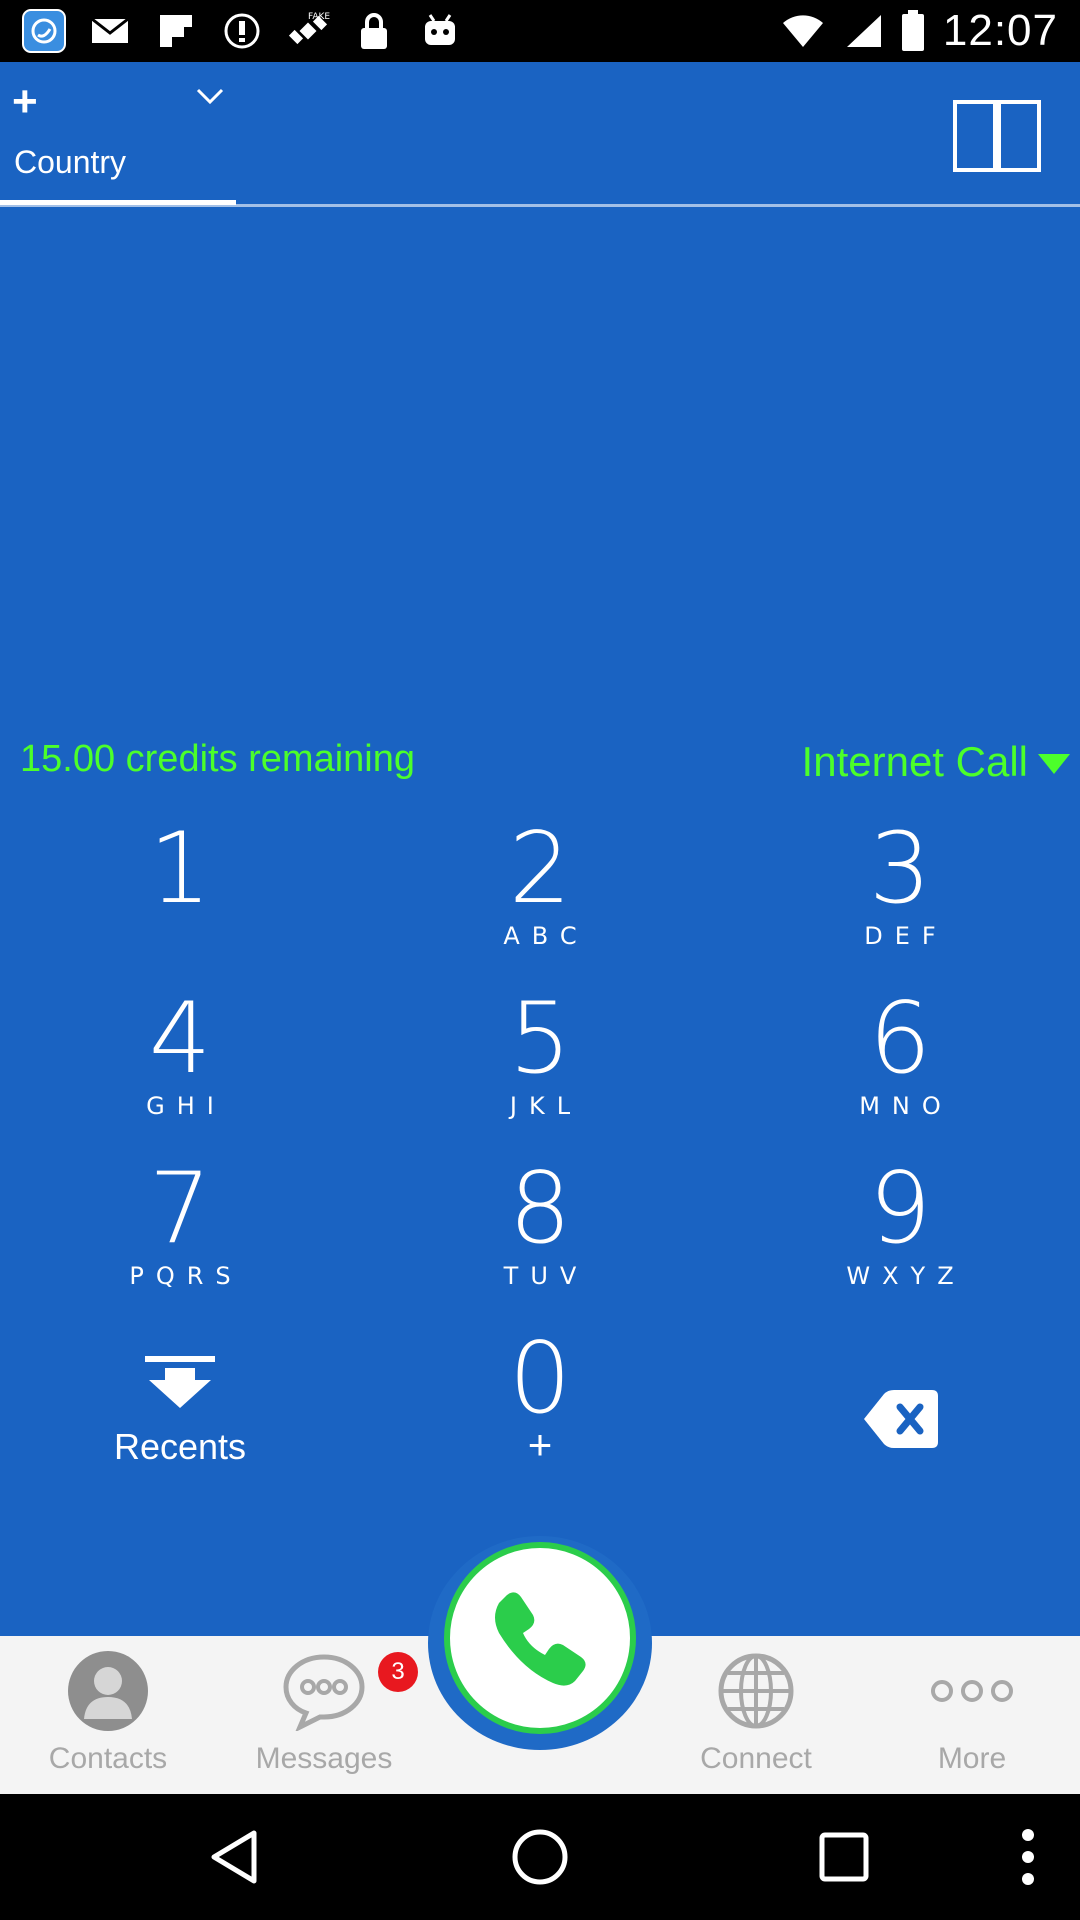 The height and width of the screenshot is (1920, 1080). I want to click on plus-icon: +, so click(25, 102).